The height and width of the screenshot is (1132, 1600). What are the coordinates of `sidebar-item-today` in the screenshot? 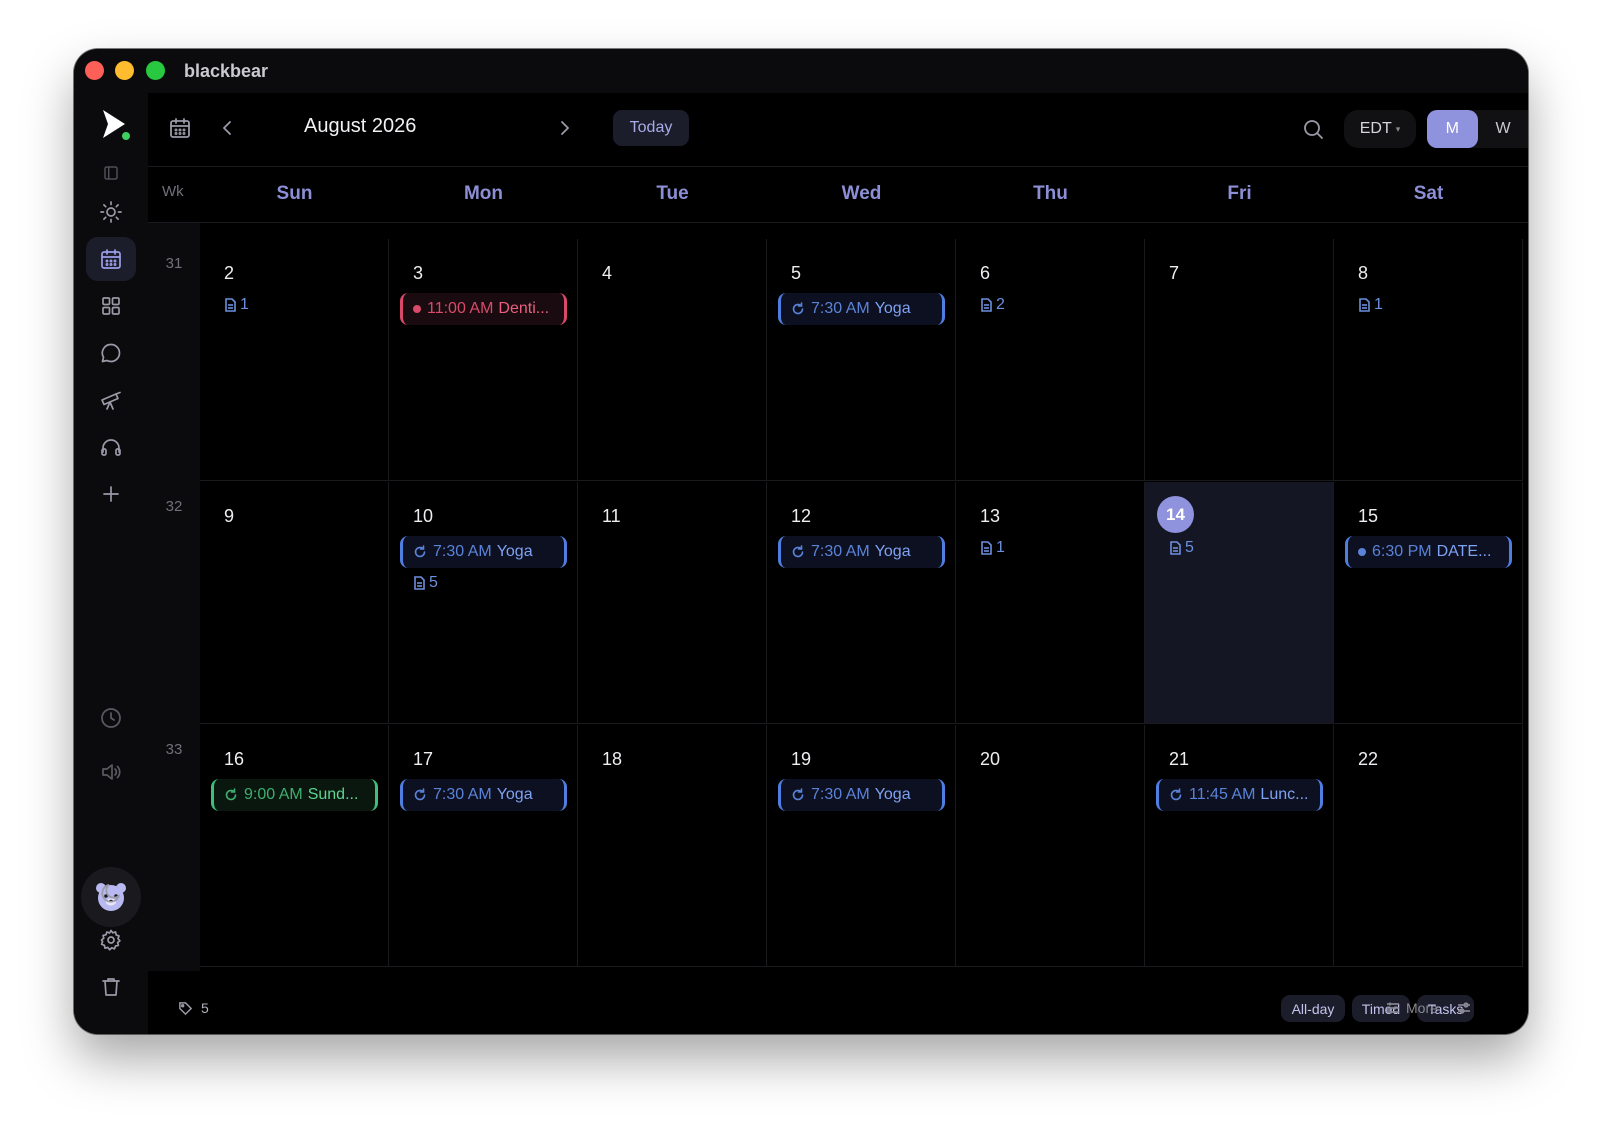 It's located at (111, 212).